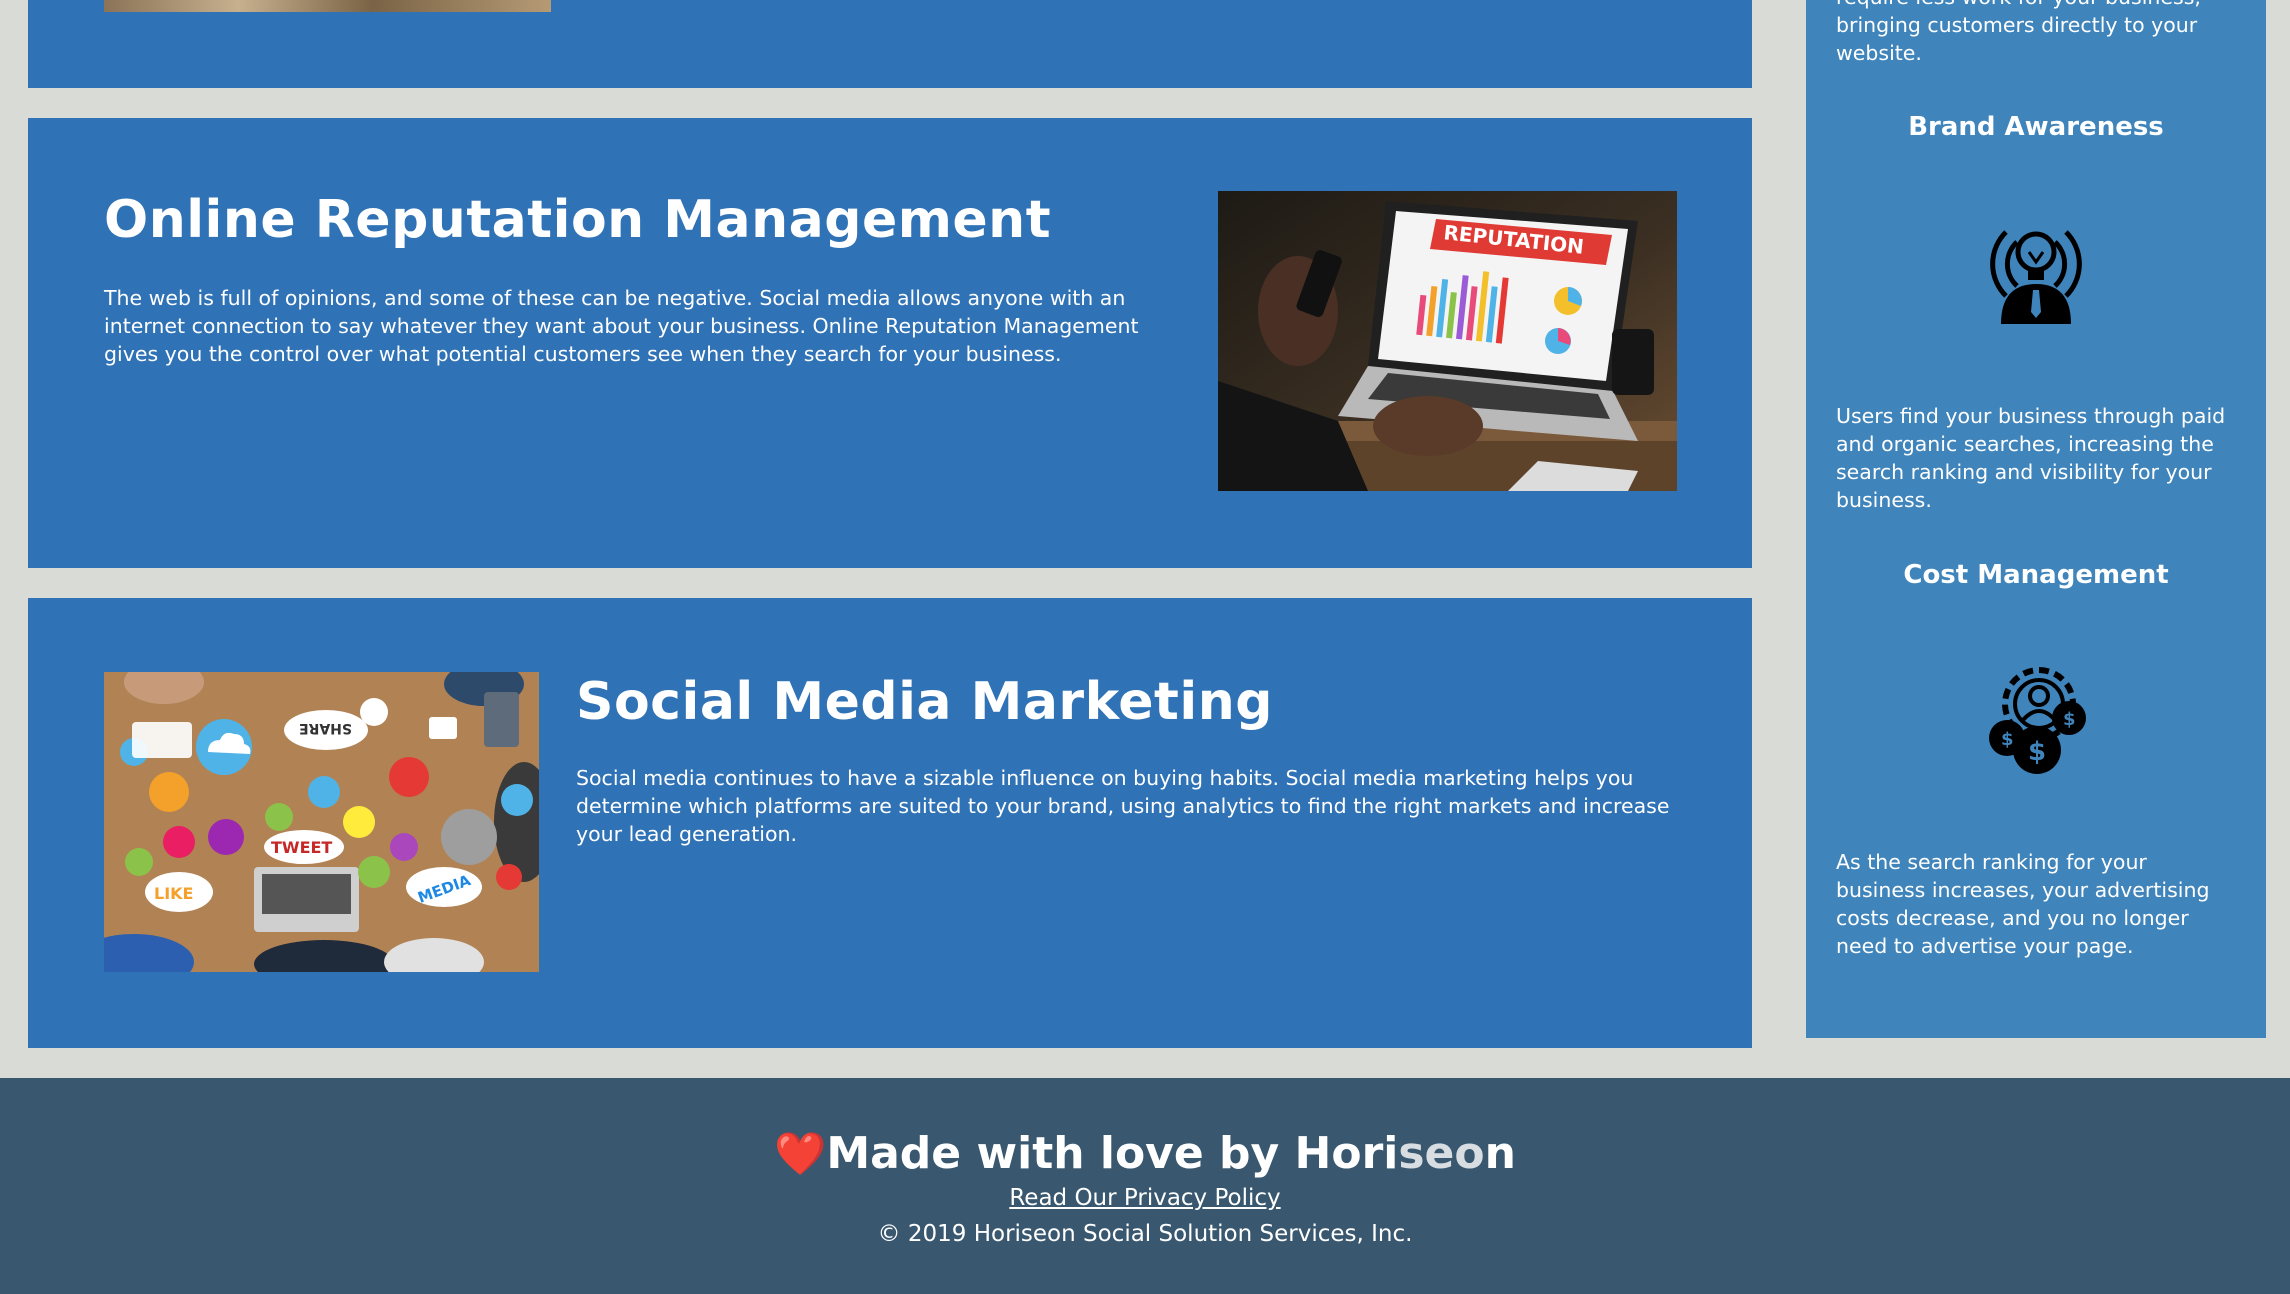  What do you see at coordinates (890, 44) in the screenshot?
I see `previous-section-card` at bounding box center [890, 44].